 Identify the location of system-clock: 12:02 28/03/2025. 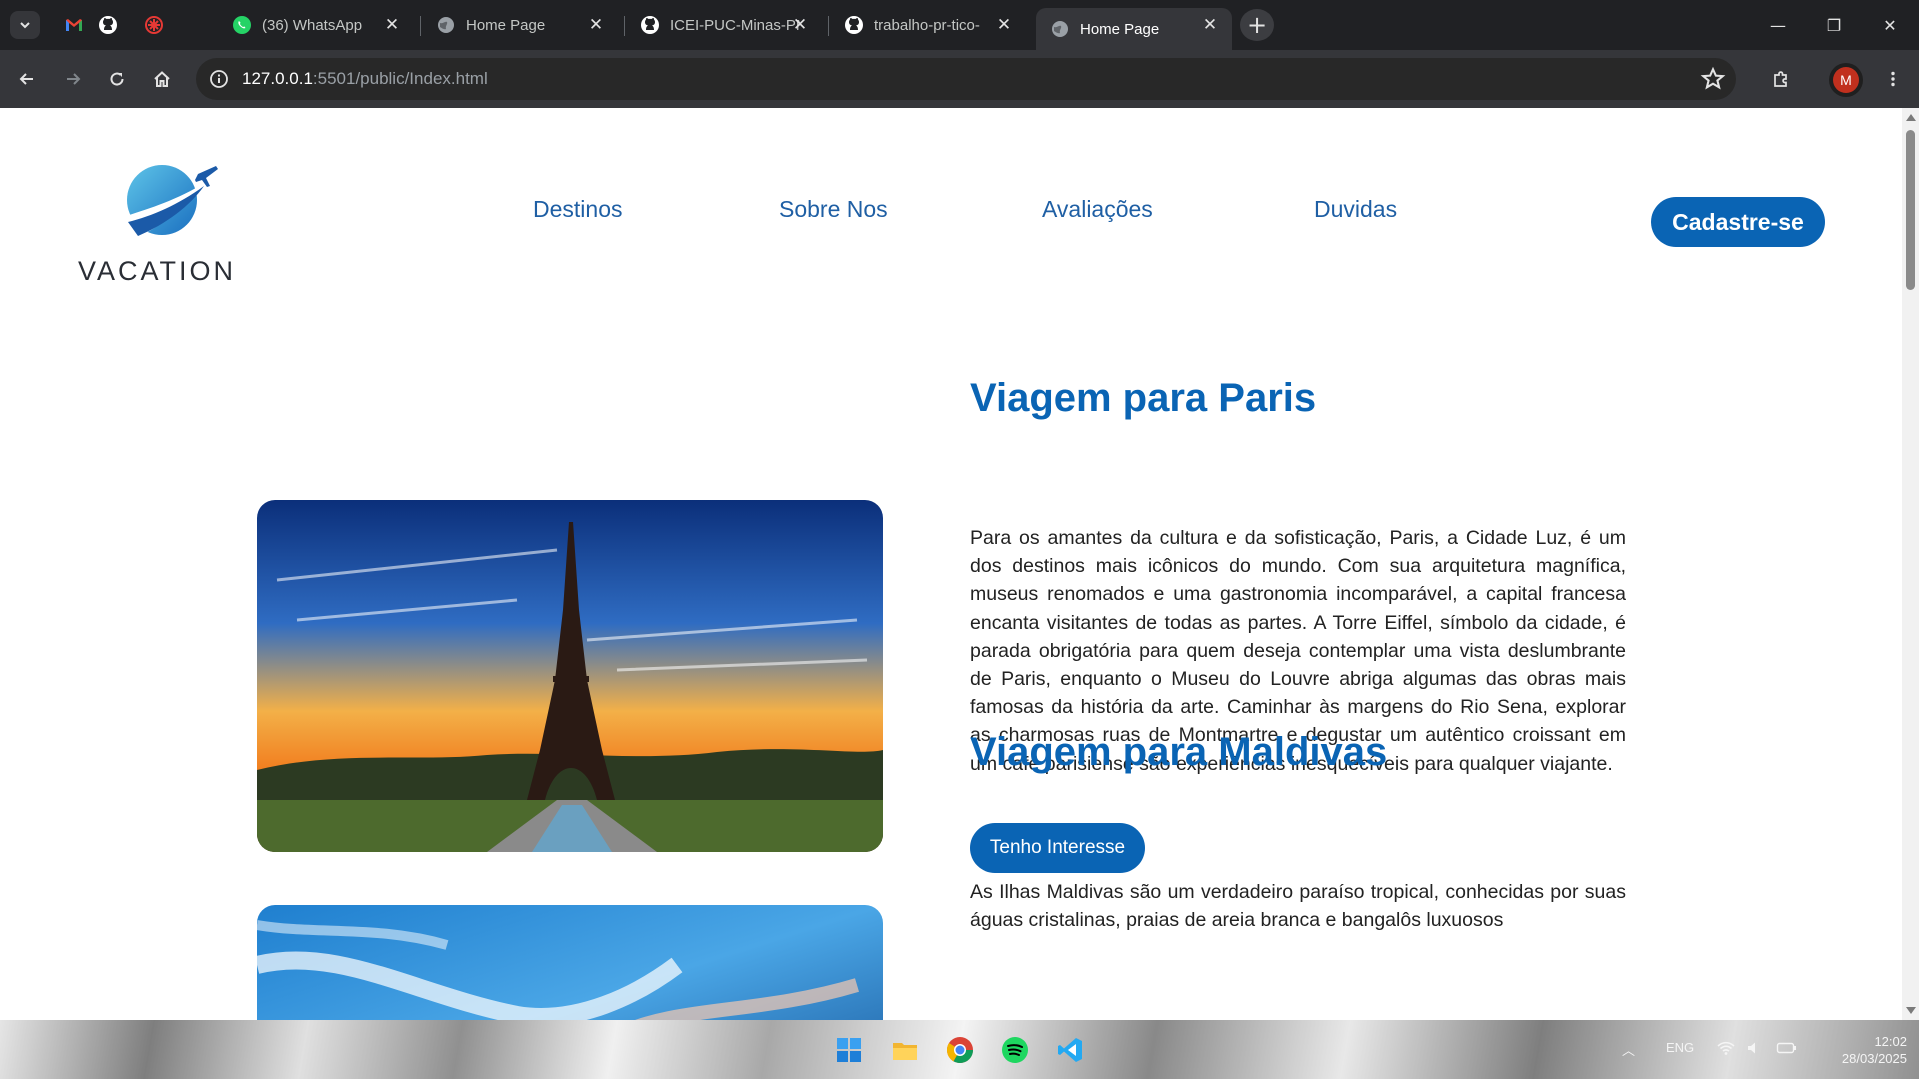
(1861, 1050).